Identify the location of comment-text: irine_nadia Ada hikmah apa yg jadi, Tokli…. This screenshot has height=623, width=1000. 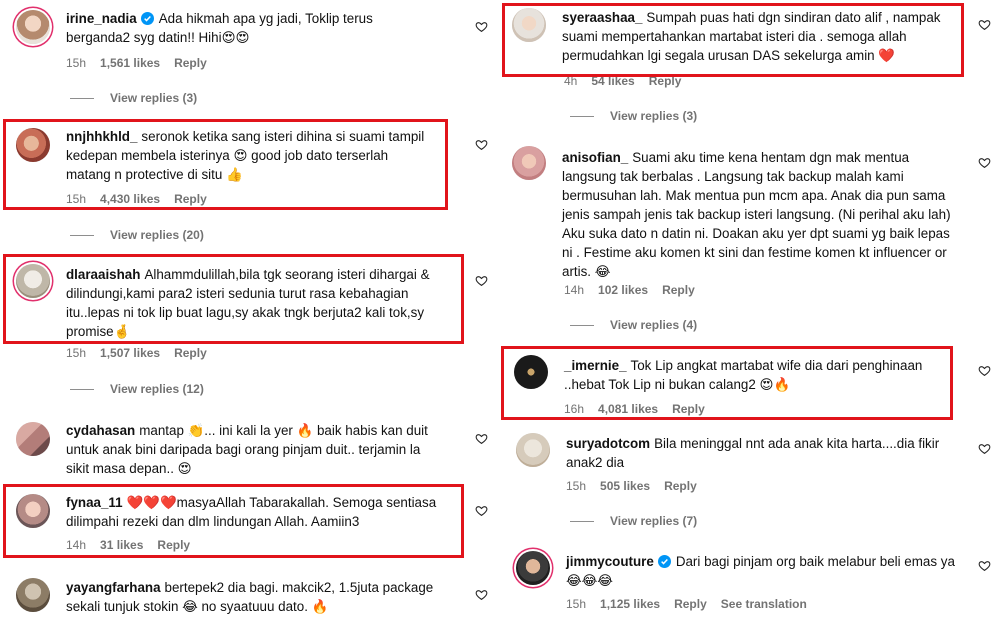
(246, 28).